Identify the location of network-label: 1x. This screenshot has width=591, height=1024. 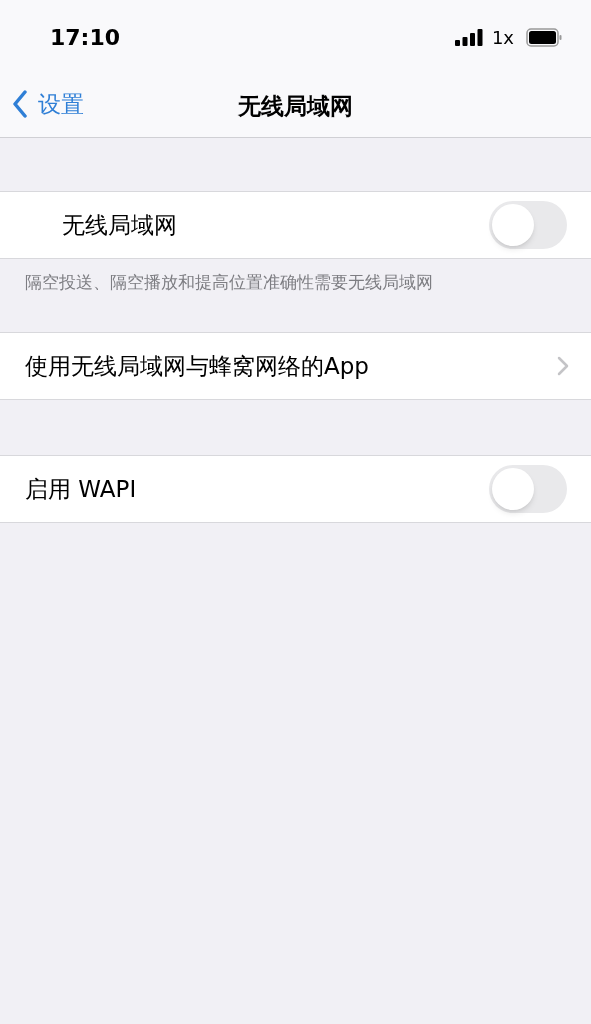
(502, 38).